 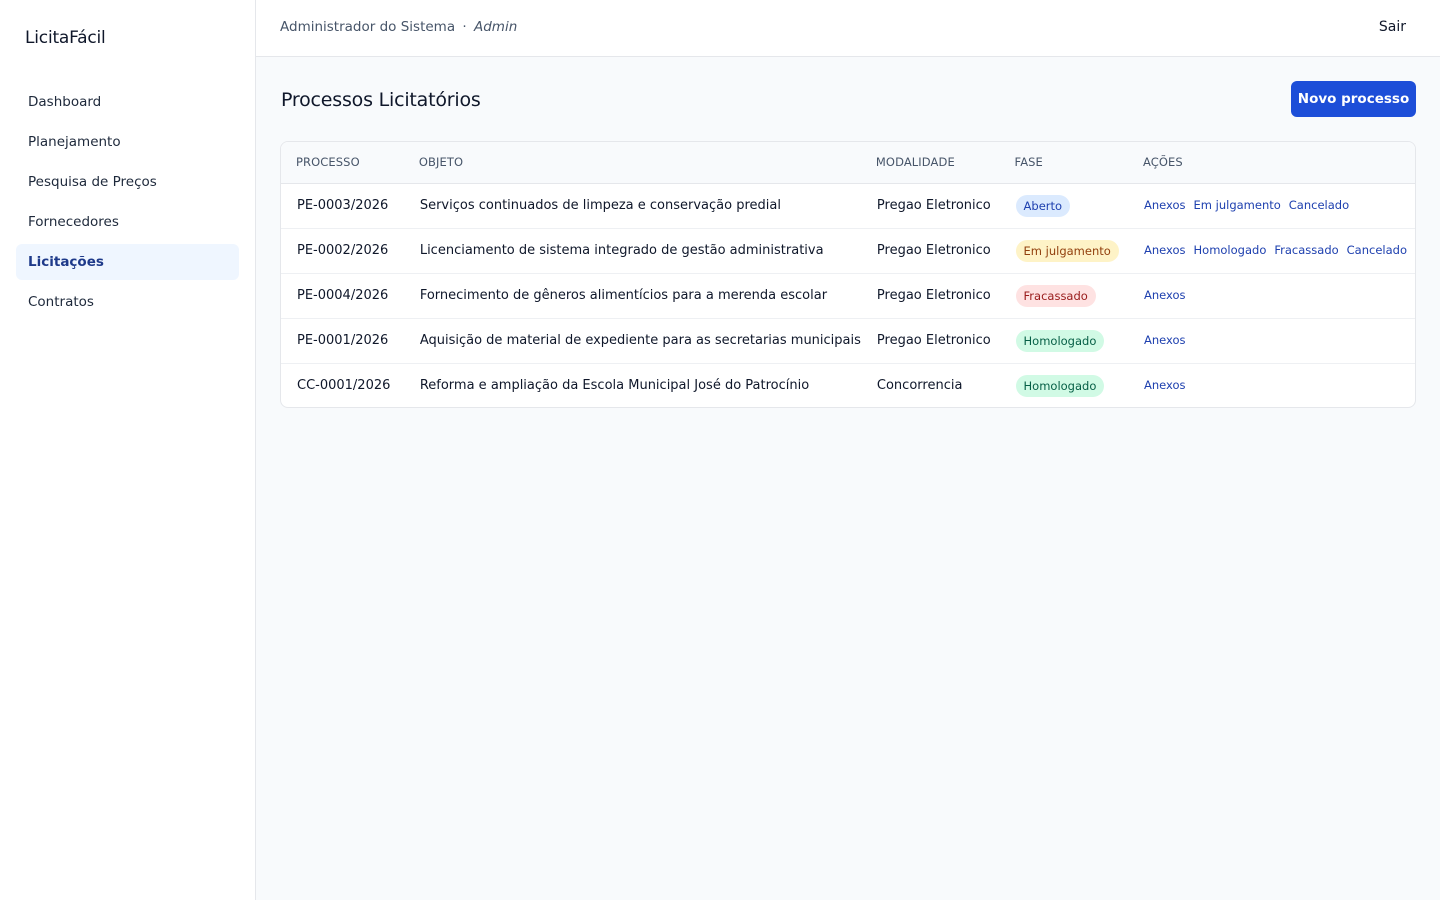 What do you see at coordinates (65, 38) in the screenshot?
I see `app-brand: LicitaFácil` at bounding box center [65, 38].